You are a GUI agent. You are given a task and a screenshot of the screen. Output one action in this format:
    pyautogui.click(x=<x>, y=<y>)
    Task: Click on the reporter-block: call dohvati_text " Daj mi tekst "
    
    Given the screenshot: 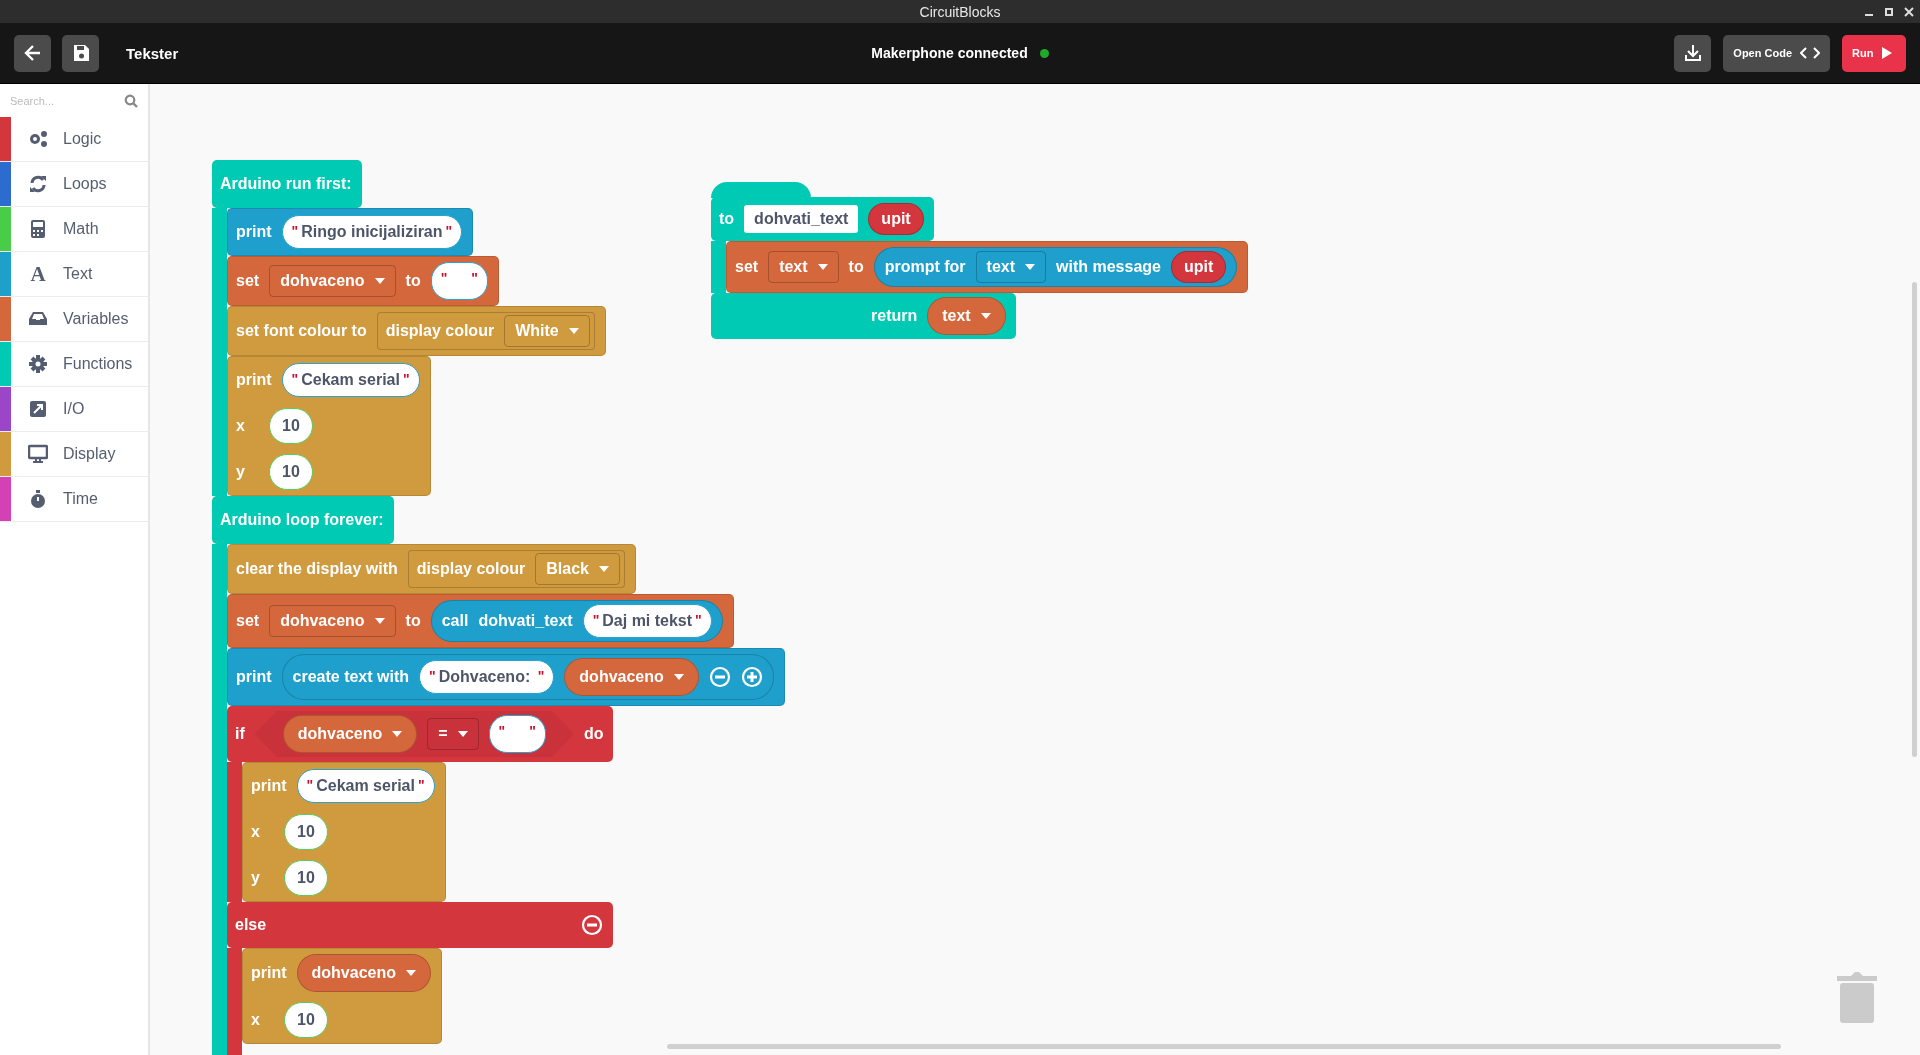 What is the action you would take?
    pyautogui.click(x=576, y=621)
    